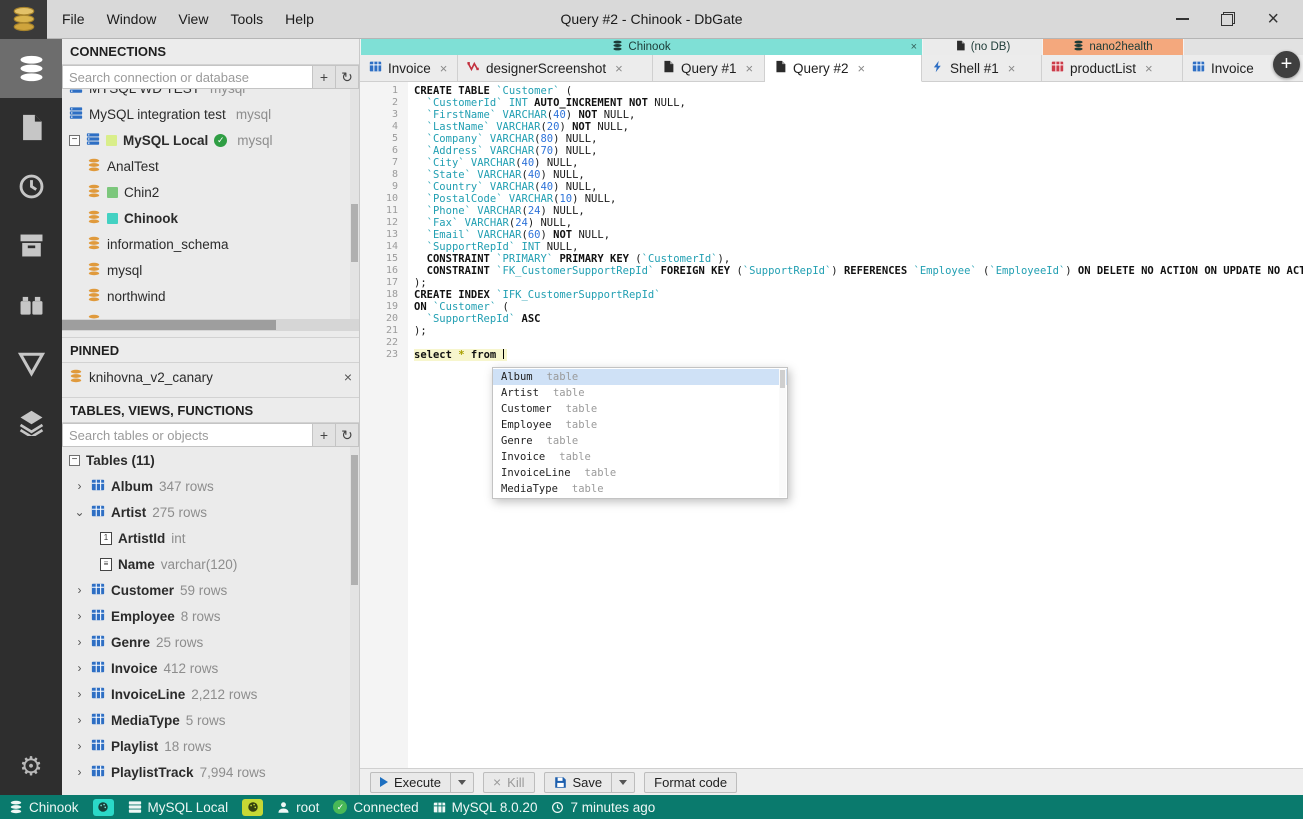 This screenshot has width=1303, height=819. Describe the element at coordinates (210, 668) in the screenshot. I see `table-item-invoice: › Invoice 412 rows` at that location.